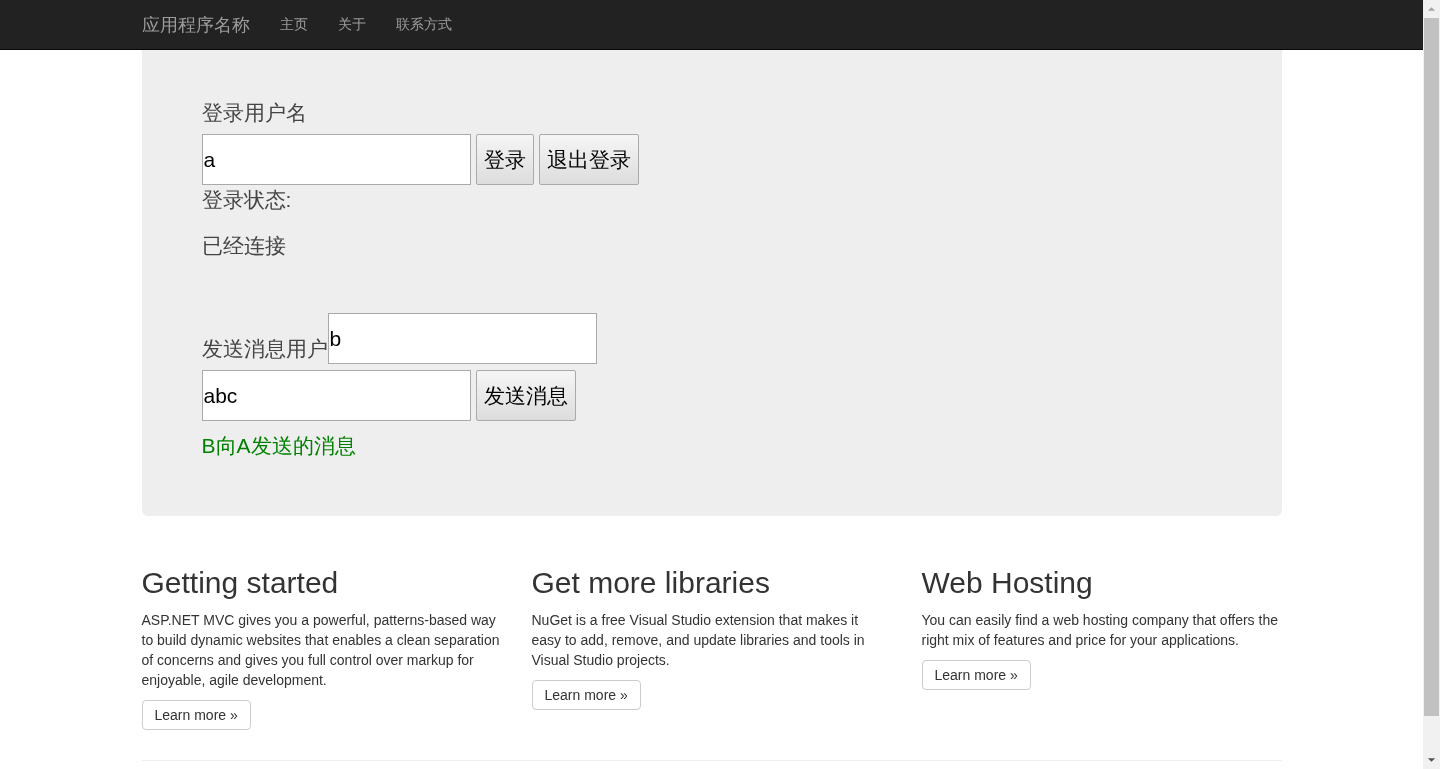 The height and width of the screenshot is (769, 1440). I want to click on field-label: 登录用户名, so click(254, 113).